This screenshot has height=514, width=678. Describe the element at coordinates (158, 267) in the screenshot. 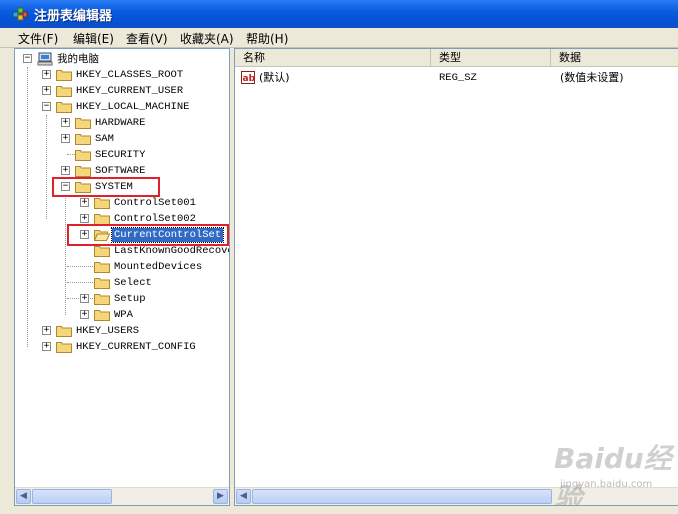

I see `tree-node-label: MountedDevices` at that location.